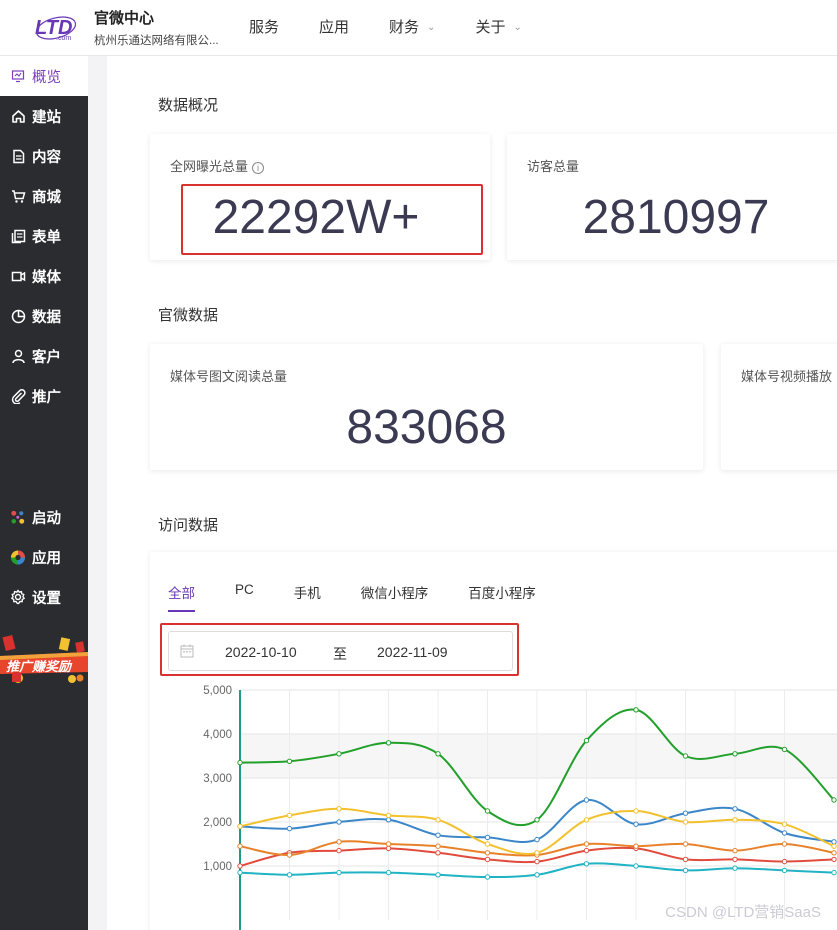 The image size is (837, 930). I want to click on nav-apps: 应用, so click(334, 28).